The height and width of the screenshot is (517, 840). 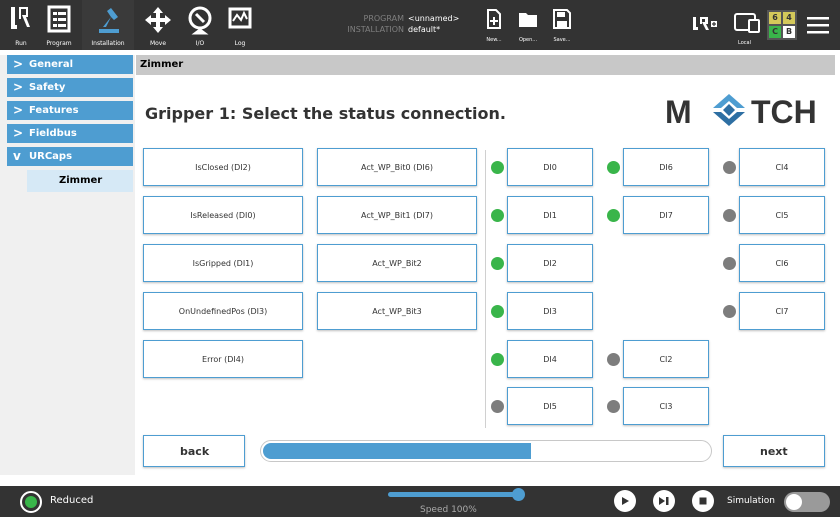 I want to click on sidebar-item-features: > Features, so click(x=70, y=110).